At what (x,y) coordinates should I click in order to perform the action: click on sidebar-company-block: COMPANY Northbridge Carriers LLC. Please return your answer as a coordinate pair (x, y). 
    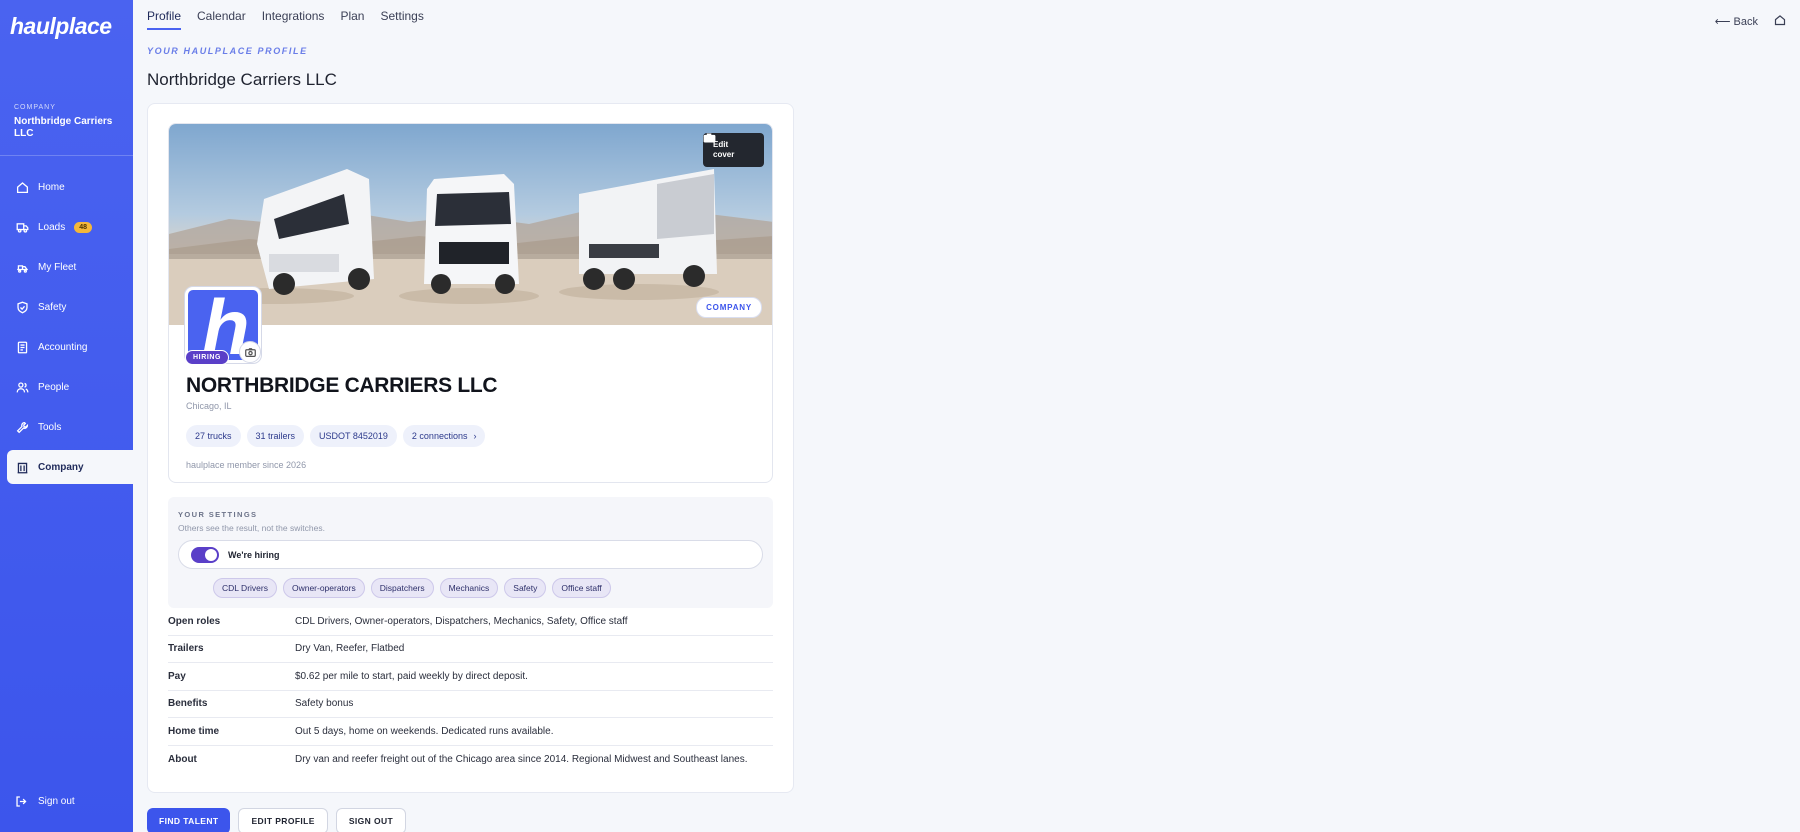
    Looking at the image, I should click on (70, 122).